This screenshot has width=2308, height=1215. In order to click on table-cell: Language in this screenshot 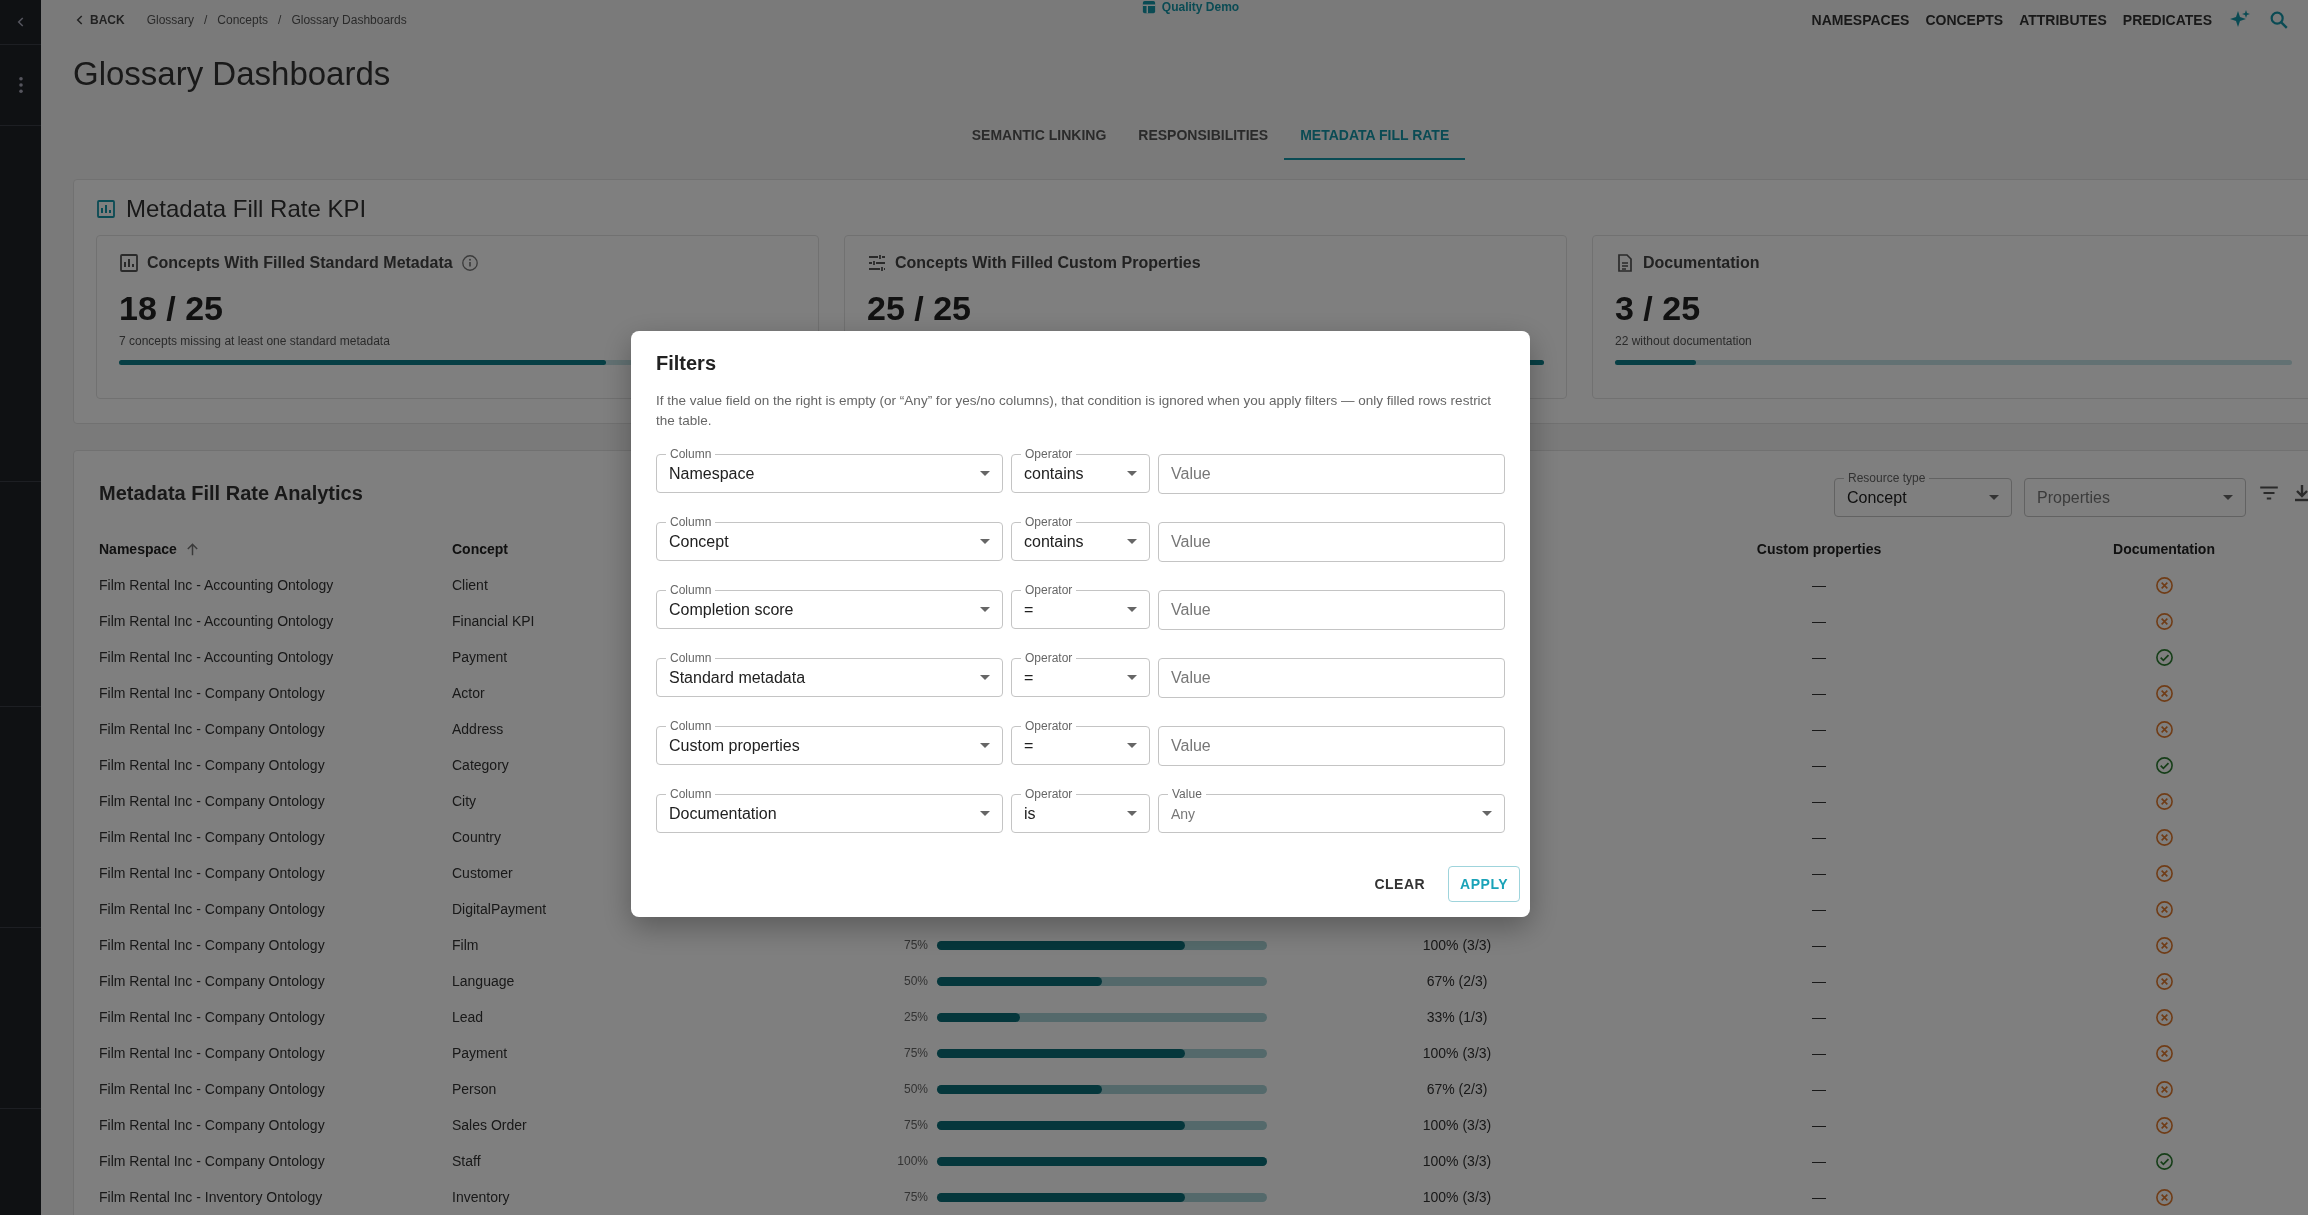, I will do `click(483, 981)`.